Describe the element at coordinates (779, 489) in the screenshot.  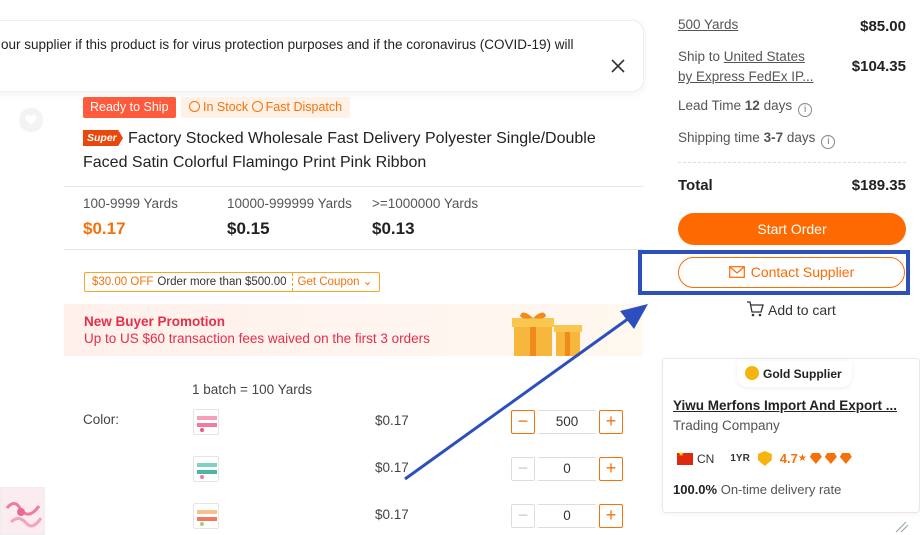
I see `delivery-rate-label: On-time delivery rate` at that location.